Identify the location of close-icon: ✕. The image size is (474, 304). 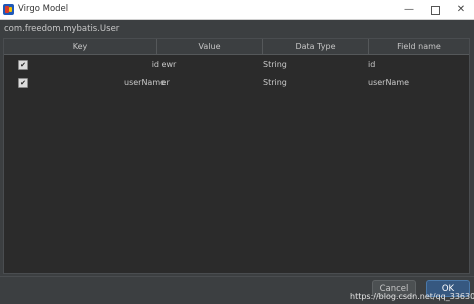
(461, 9).